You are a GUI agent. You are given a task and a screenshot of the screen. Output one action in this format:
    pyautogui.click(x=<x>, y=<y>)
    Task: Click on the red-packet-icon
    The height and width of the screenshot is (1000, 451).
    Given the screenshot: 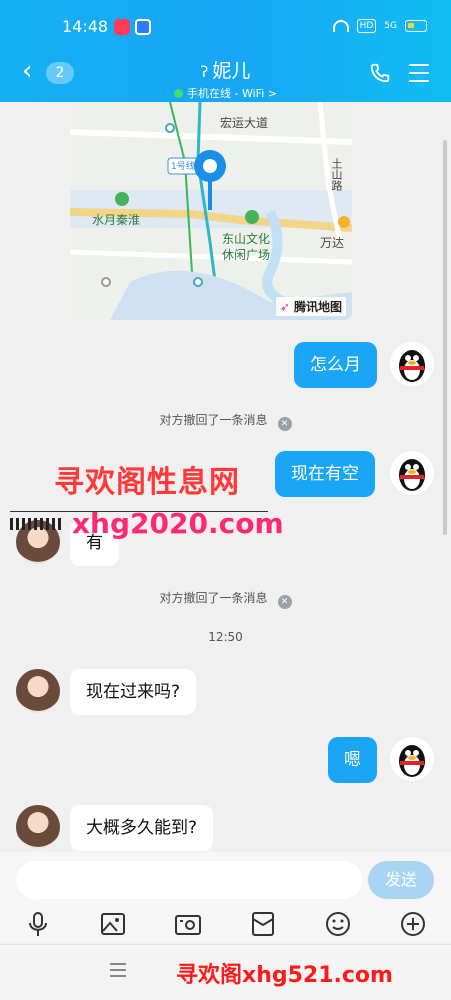 What is the action you would take?
    pyautogui.click(x=263, y=924)
    